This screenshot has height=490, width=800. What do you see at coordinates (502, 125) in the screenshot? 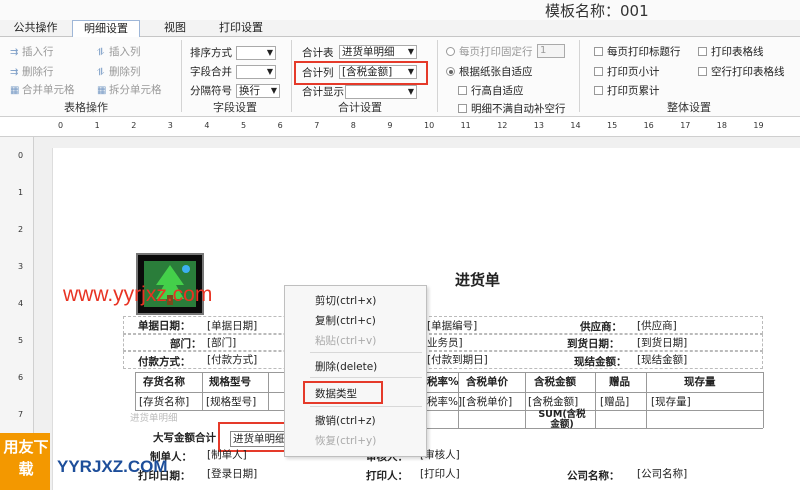
I see `ruler-tick-label: 12` at bounding box center [502, 125].